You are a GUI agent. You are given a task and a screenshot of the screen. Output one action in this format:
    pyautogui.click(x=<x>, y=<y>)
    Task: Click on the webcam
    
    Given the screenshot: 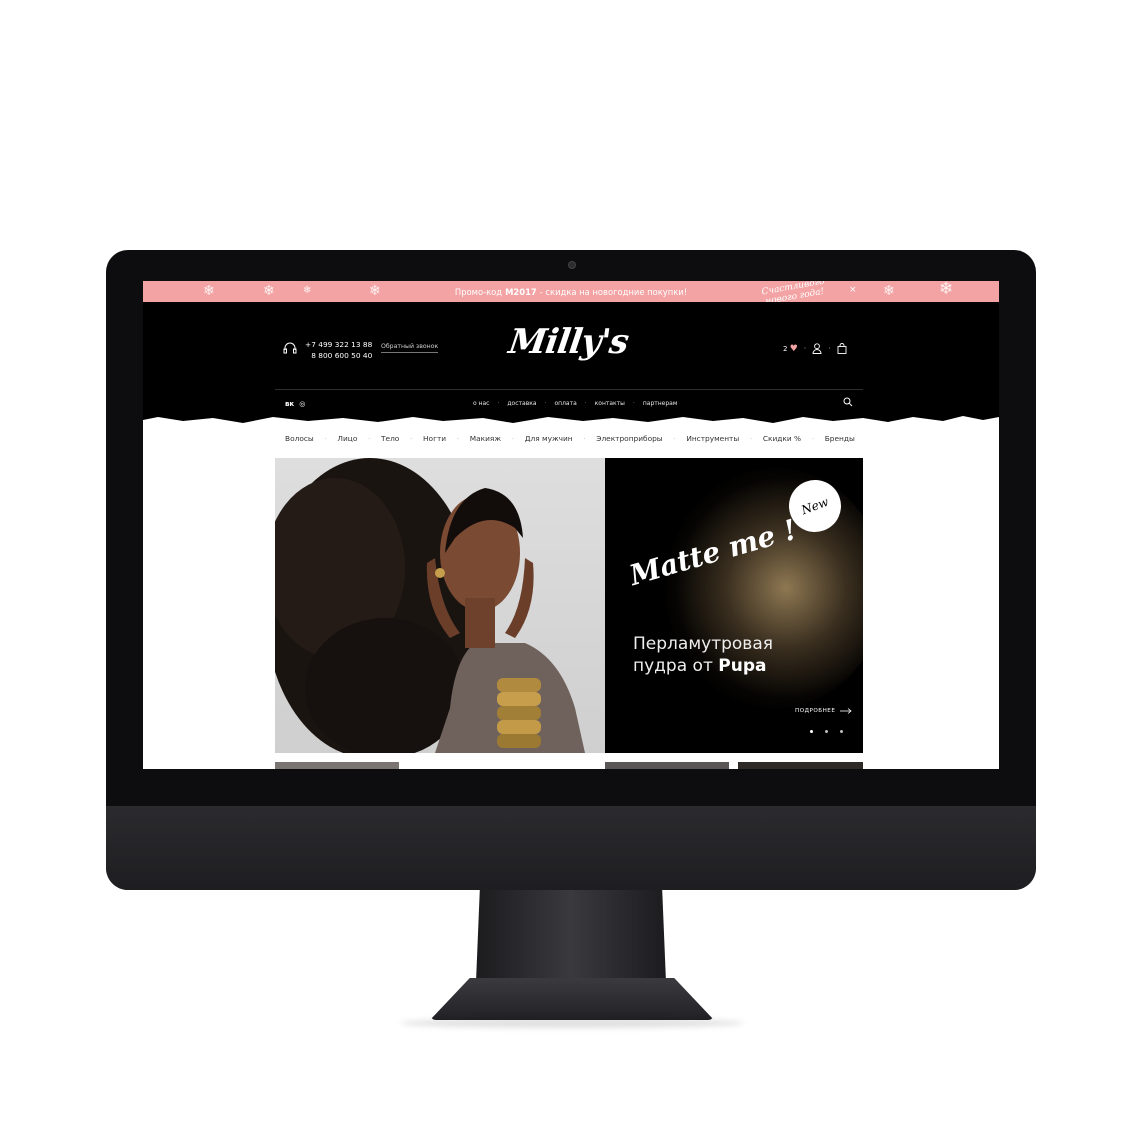 What is the action you would take?
    pyautogui.click(x=572, y=265)
    